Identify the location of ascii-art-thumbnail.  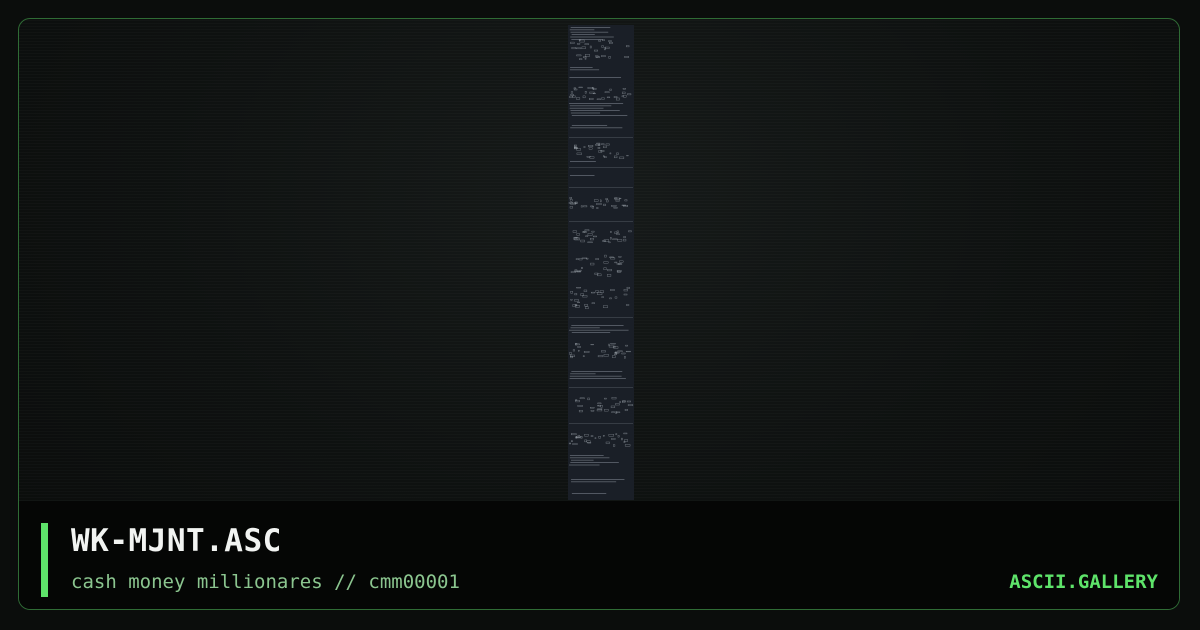
(601, 260).